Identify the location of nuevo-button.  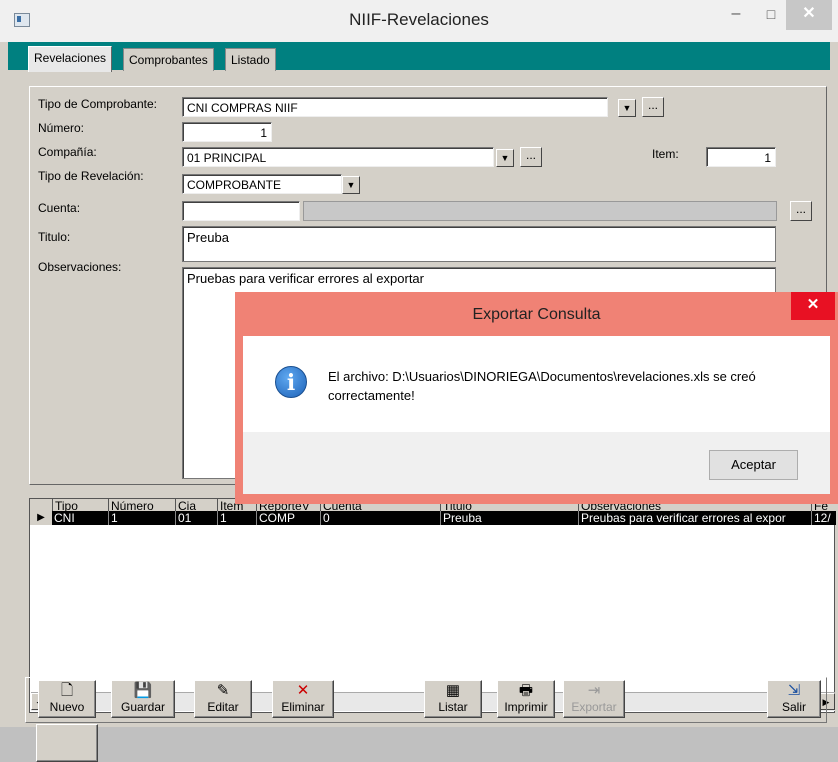
(67, 743).